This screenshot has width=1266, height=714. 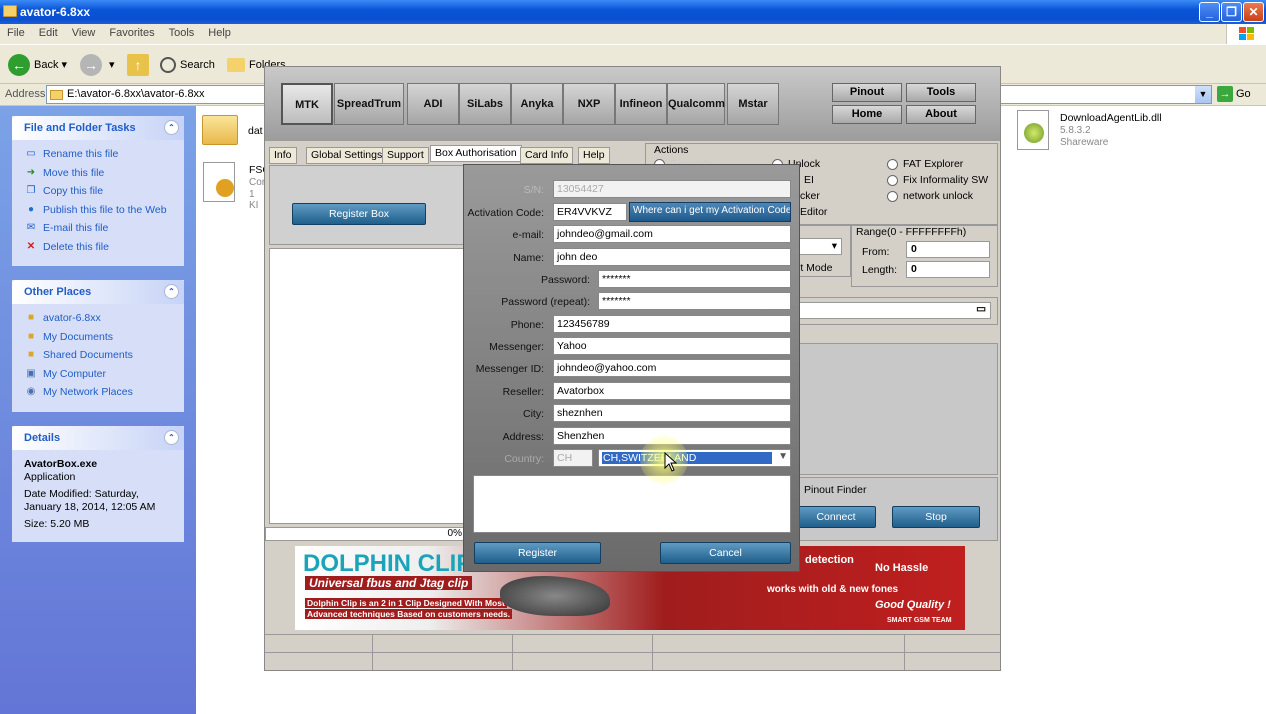 What do you see at coordinates (98, 174) in the screenshot?
I see `move-file-link: ➜ Move this file` at bounding box center [98, 174].